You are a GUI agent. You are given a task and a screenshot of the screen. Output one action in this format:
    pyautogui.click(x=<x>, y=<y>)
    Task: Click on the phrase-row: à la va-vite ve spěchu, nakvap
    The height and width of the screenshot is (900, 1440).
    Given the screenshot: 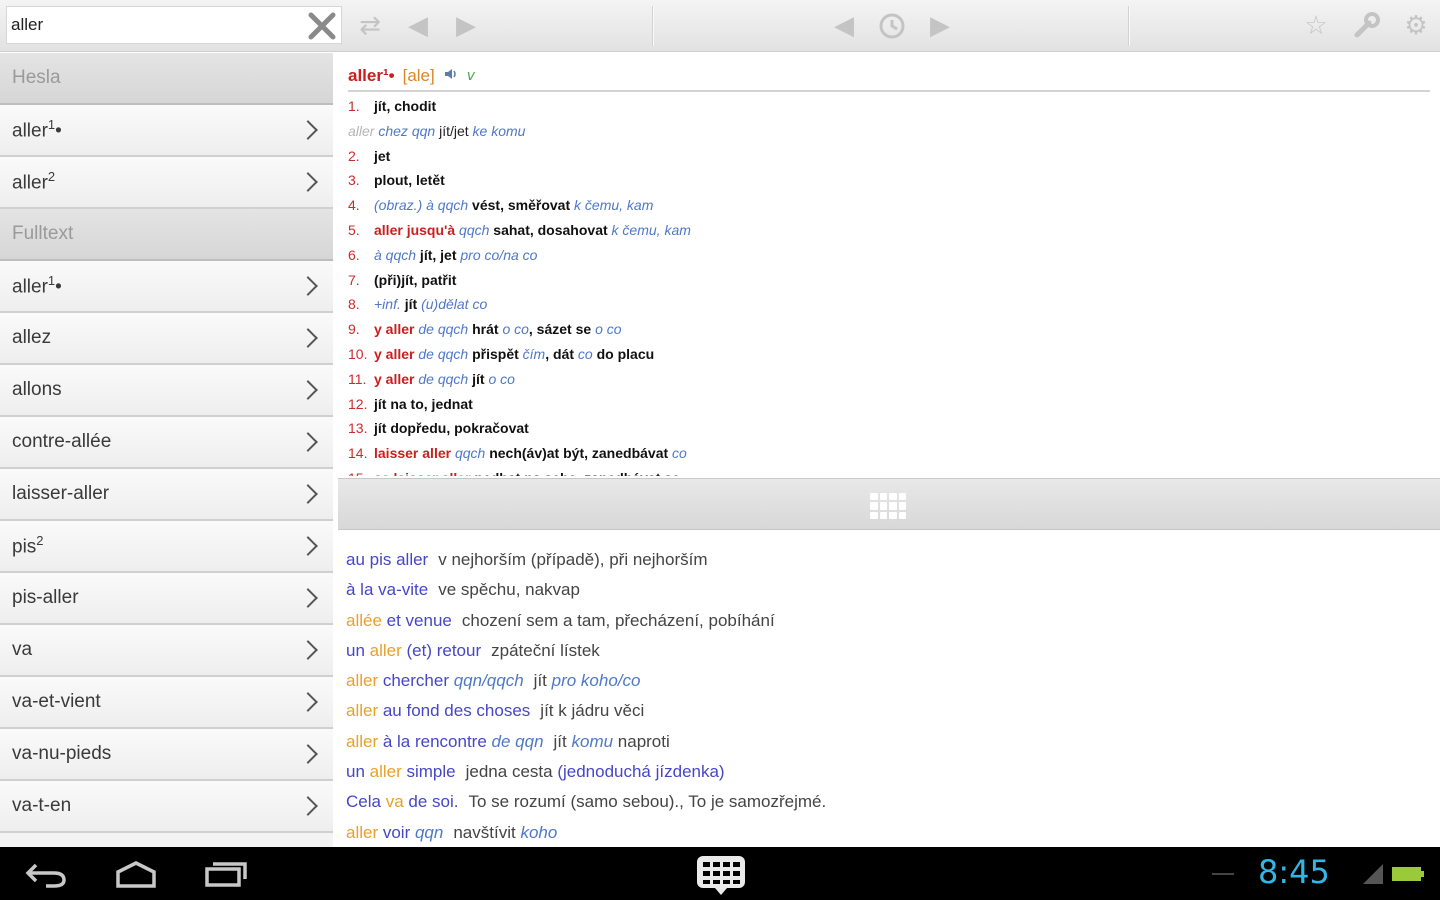 What is the action you would take?
    pyautogui.click(x=893, y=590)
    